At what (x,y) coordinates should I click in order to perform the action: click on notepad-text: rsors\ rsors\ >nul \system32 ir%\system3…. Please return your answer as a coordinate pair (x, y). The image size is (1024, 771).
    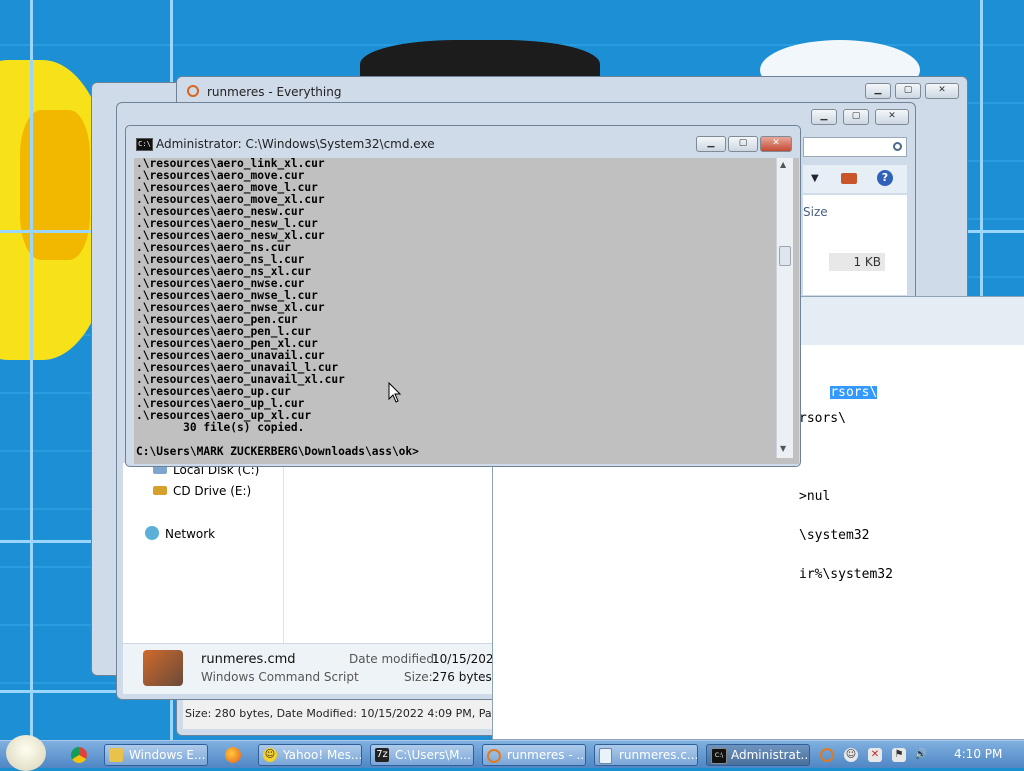
    Looking at the image, I should click on (846, 490).